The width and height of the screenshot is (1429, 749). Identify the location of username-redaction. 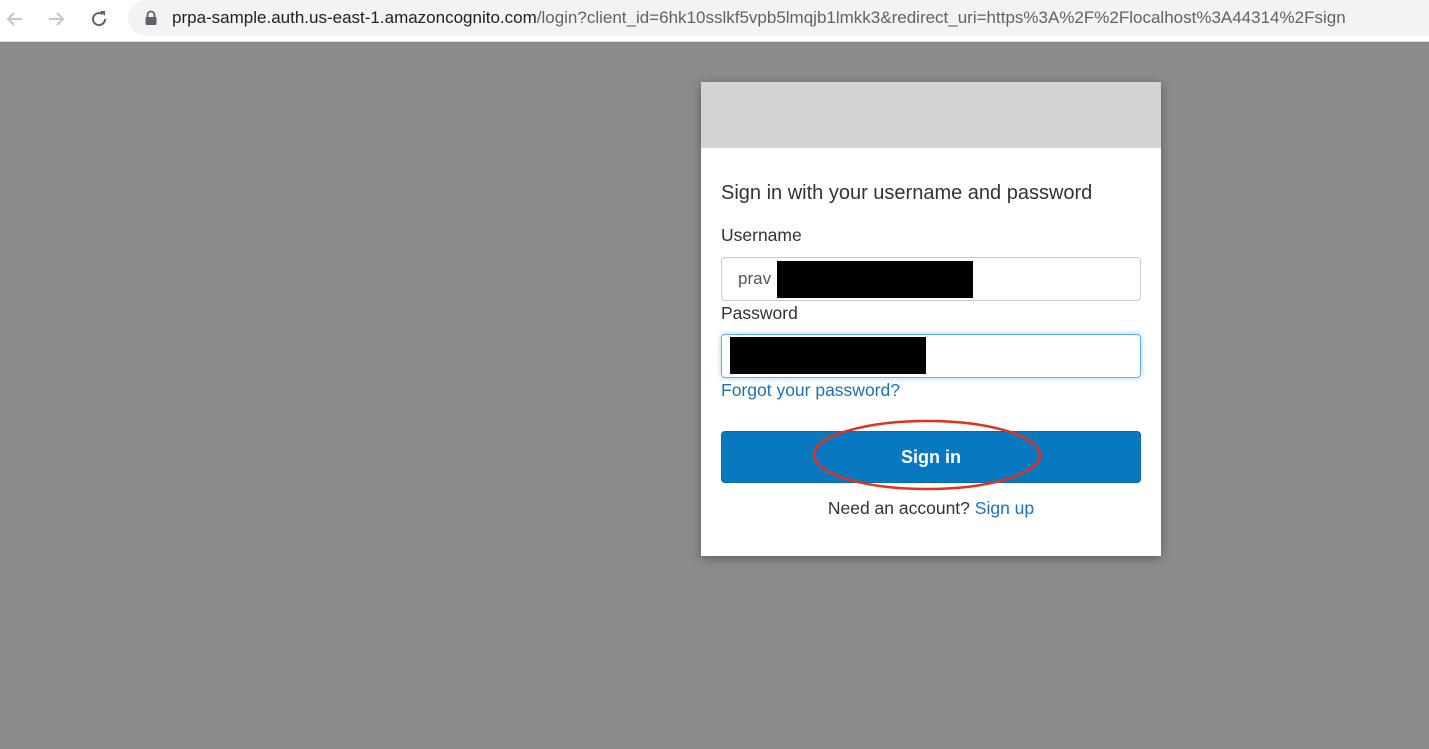
(875, 279).